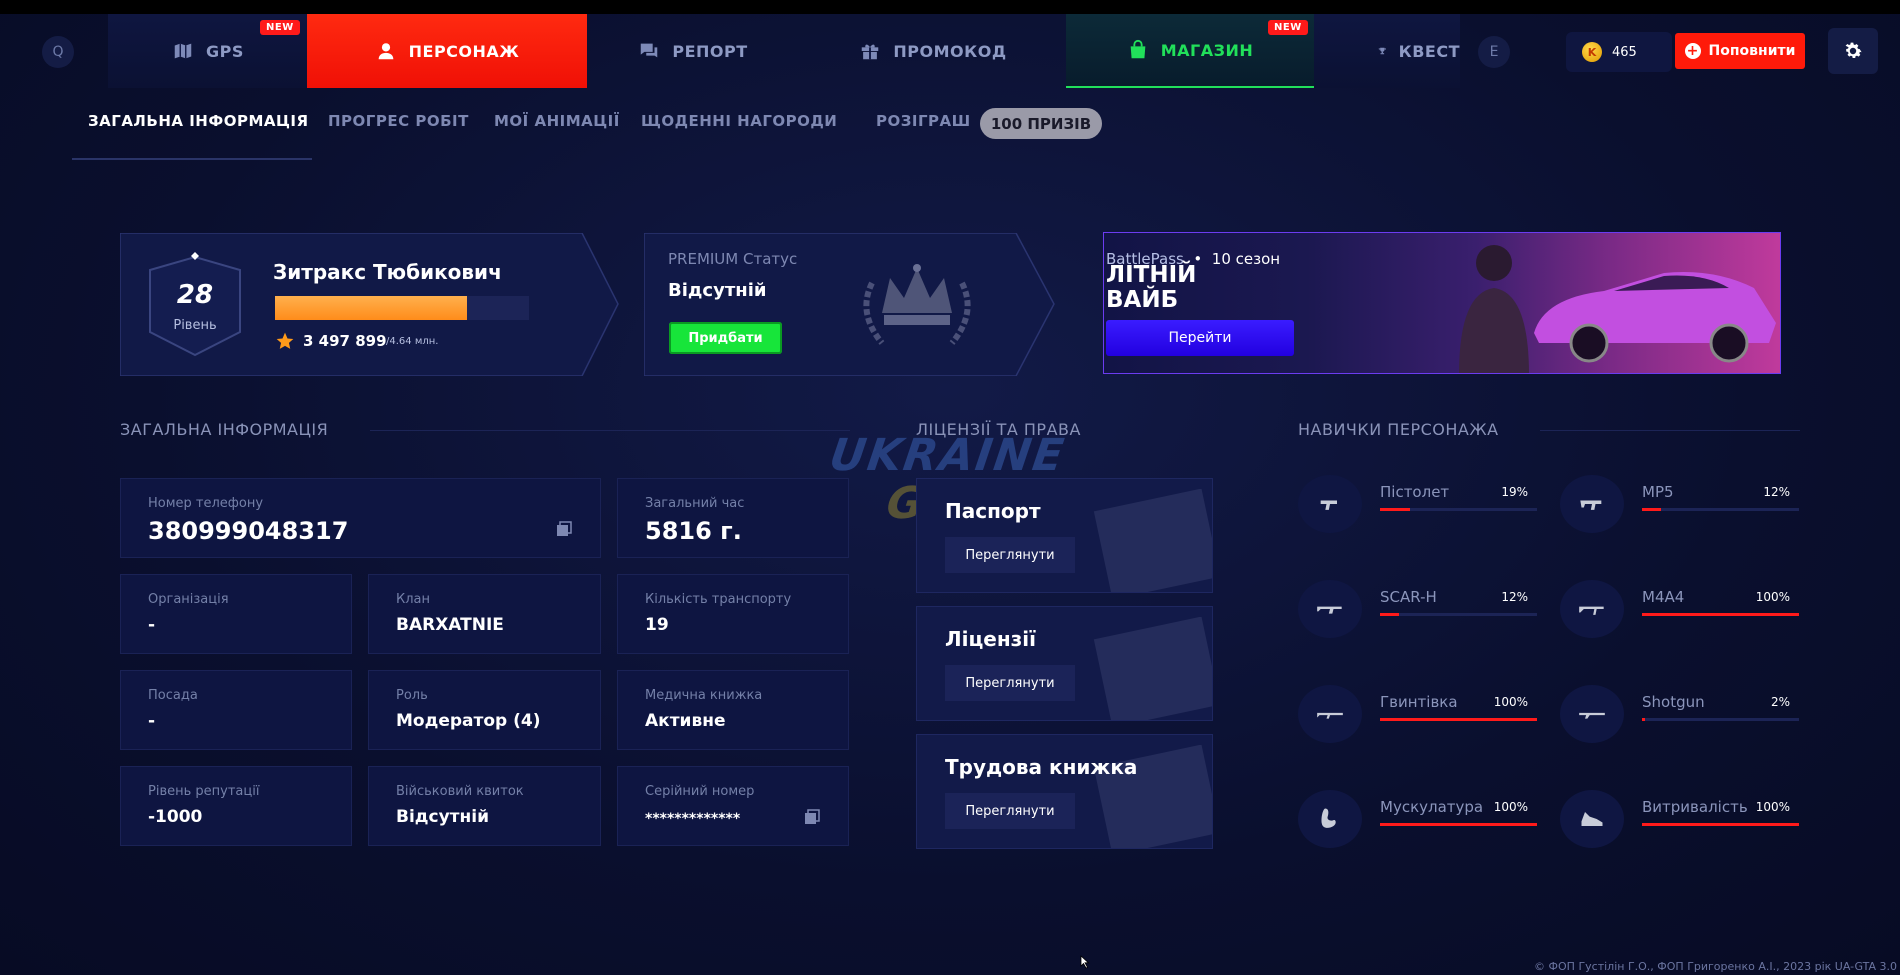 This screenshot has width=1900, height=975. I want to click on organization-card: Організація -, so click(236, 614).